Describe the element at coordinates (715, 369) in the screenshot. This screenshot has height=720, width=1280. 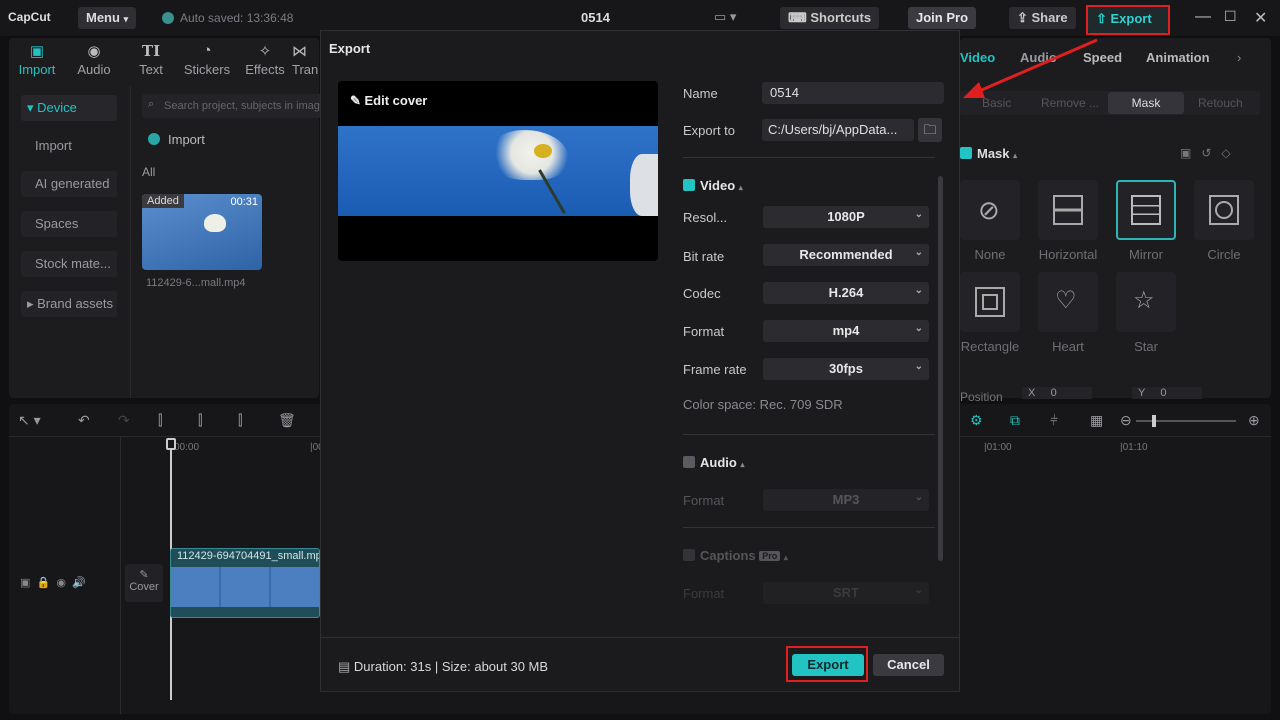
I see `framerate-label: Frame rate` at that location.